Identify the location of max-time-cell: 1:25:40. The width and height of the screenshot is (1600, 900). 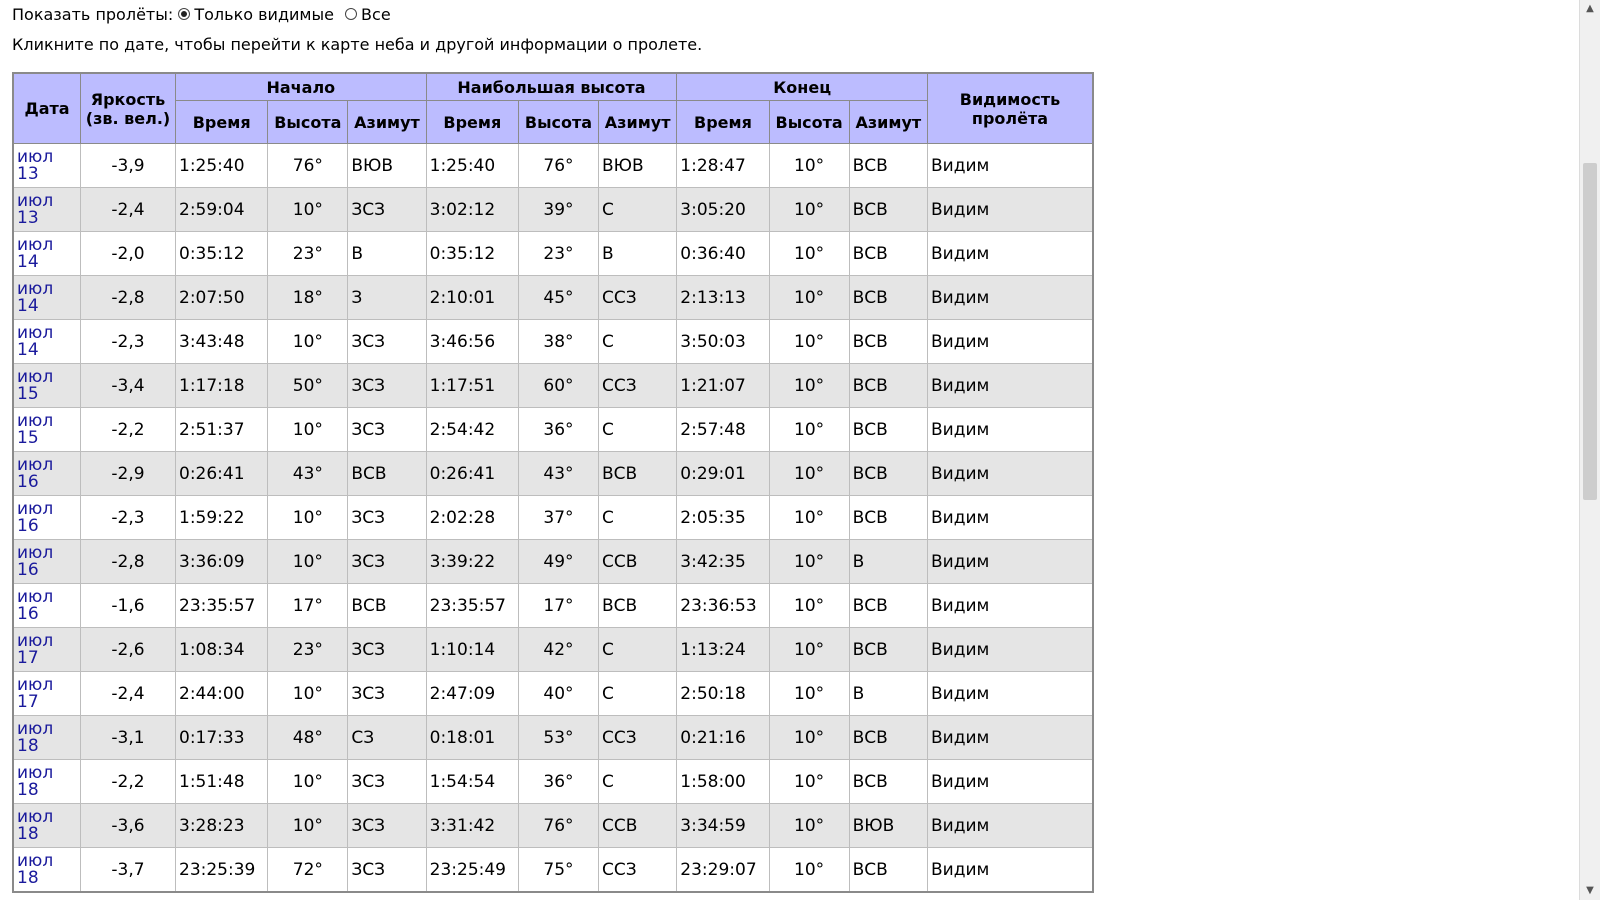
(472, 165).